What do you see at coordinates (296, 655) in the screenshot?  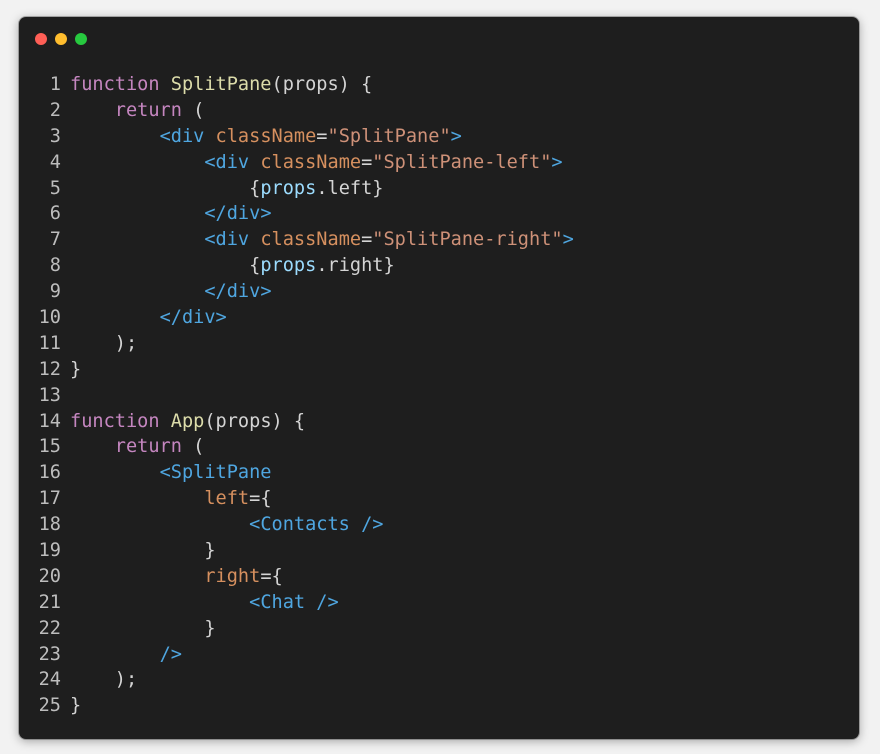 I see `code-line: 23 />` at bounding box center [296, 655].